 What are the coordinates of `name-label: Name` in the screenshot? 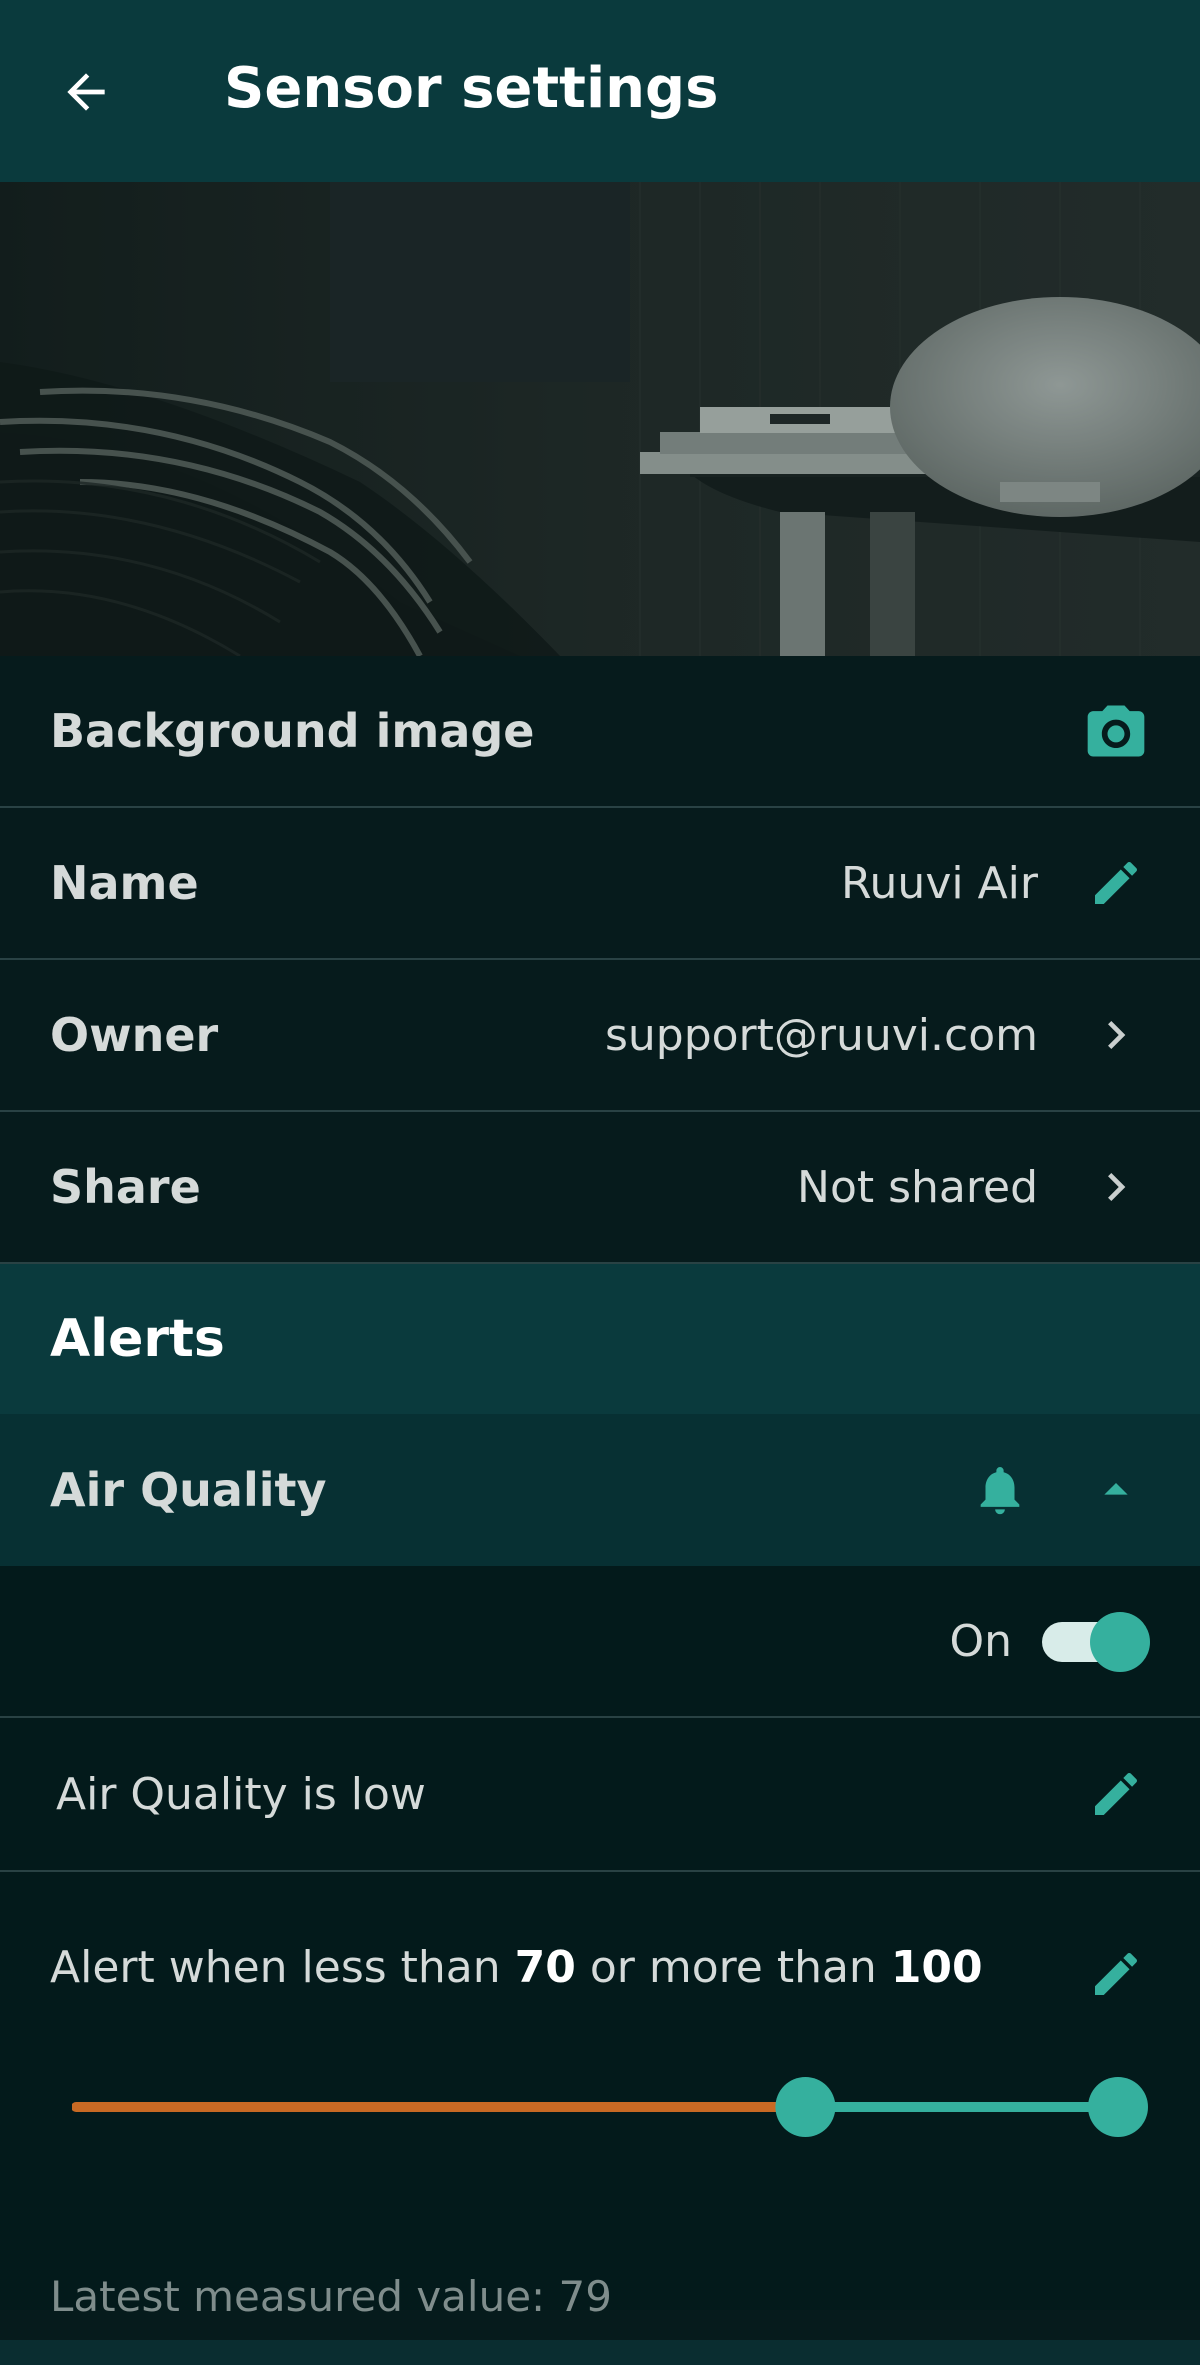 It's located at (124, 883).